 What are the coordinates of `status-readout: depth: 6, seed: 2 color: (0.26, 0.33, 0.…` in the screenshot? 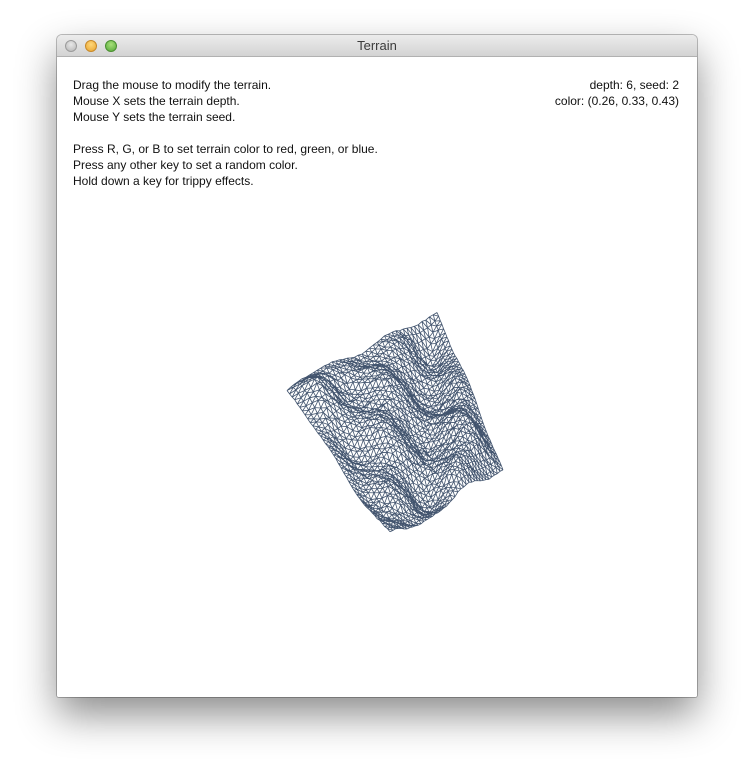 It's located at (617, 93).